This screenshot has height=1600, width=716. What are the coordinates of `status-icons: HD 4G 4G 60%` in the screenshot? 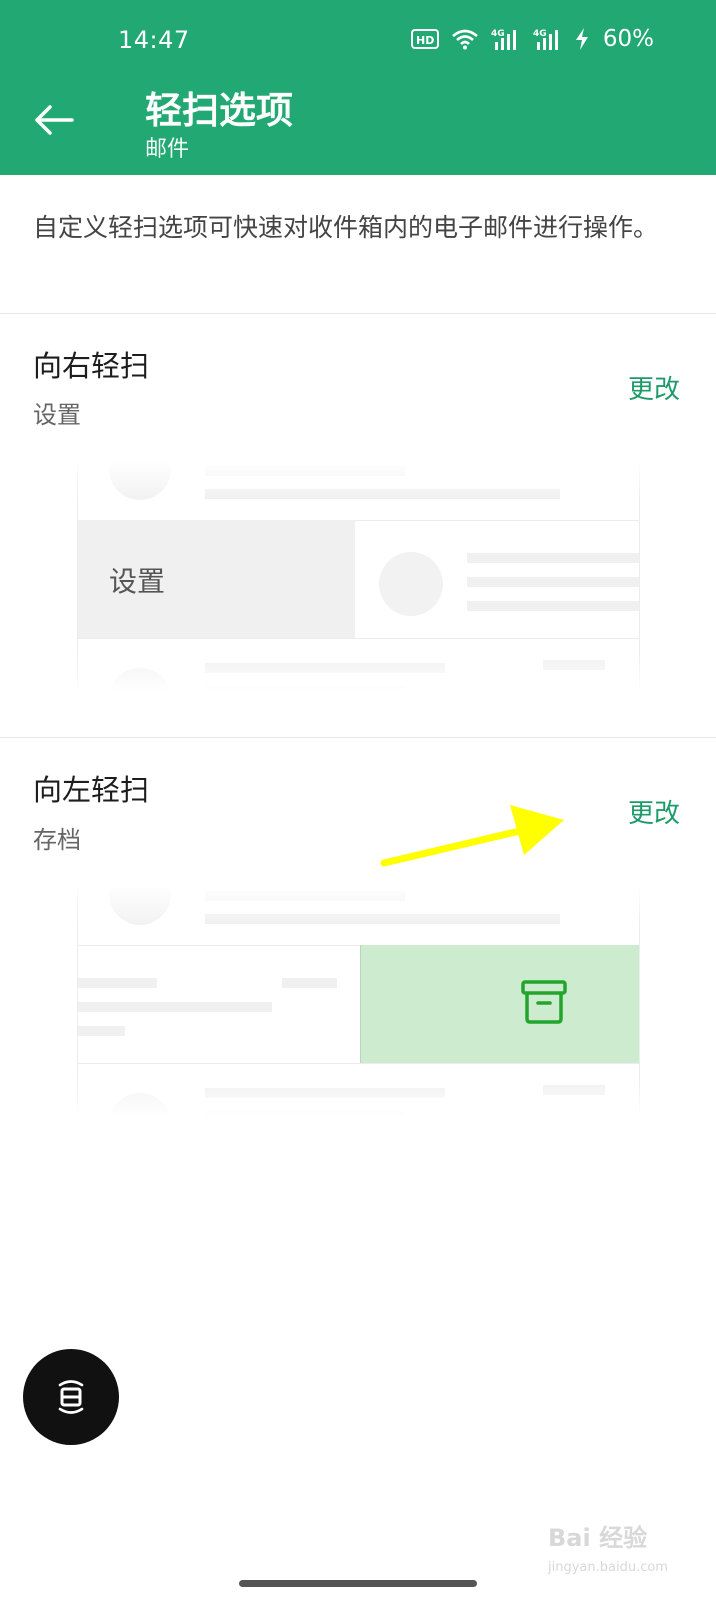 It's located at (532, 39).